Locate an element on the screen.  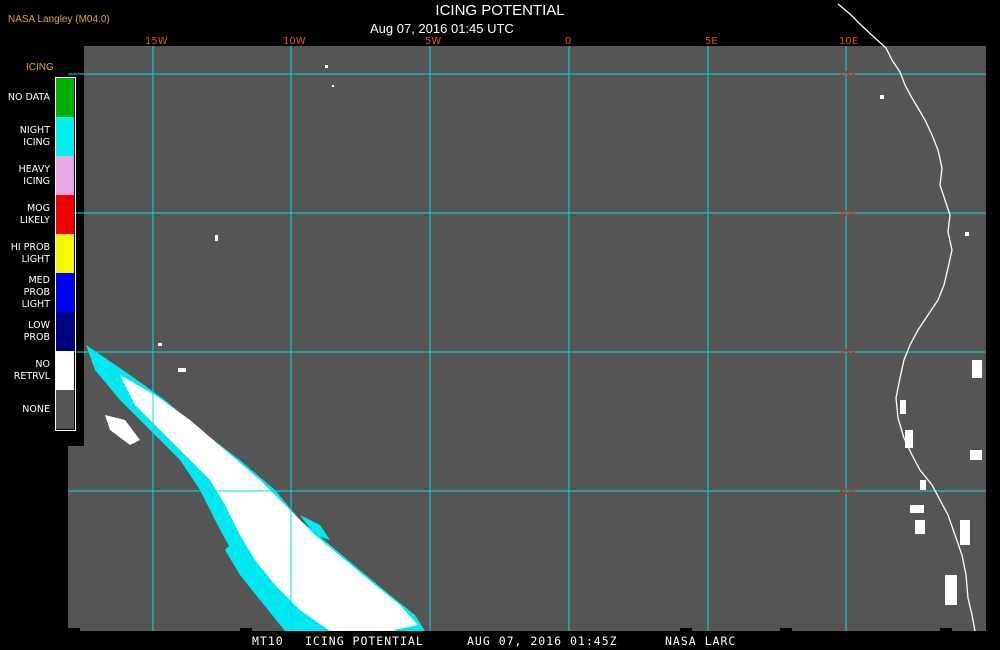
legend-item-label: HI PROB LIGHT is located at coordinates (30, 253).